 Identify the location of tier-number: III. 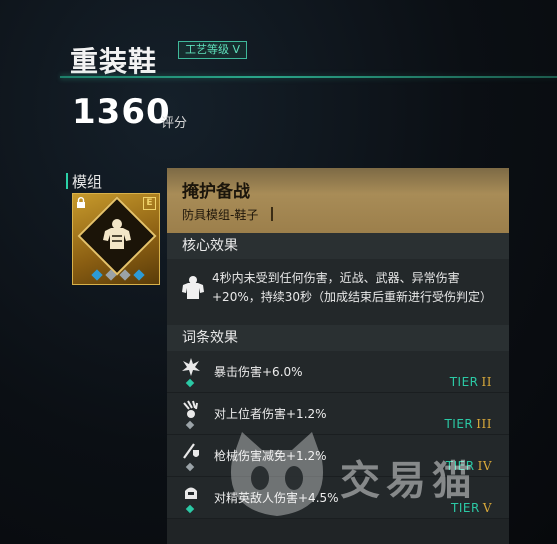
(484, 424).